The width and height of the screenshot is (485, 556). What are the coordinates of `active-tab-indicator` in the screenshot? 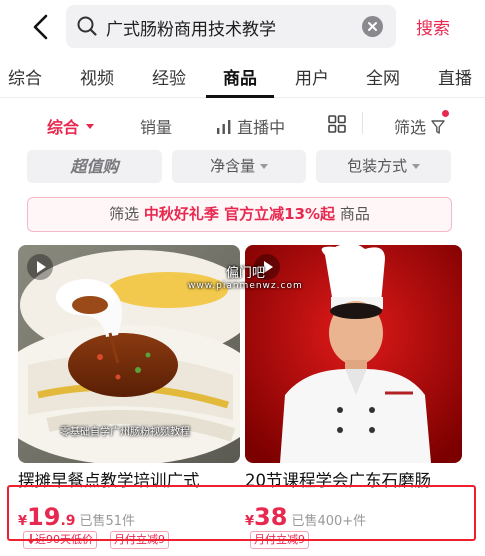 It's located at (240, 96).